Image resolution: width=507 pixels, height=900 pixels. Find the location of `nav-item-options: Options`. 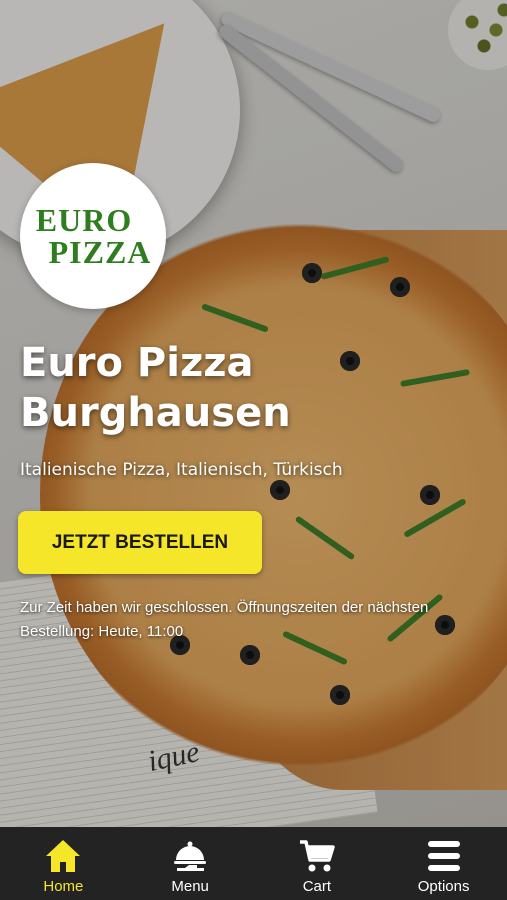

nav-item-options: Options is located at coordinates (444, 861).